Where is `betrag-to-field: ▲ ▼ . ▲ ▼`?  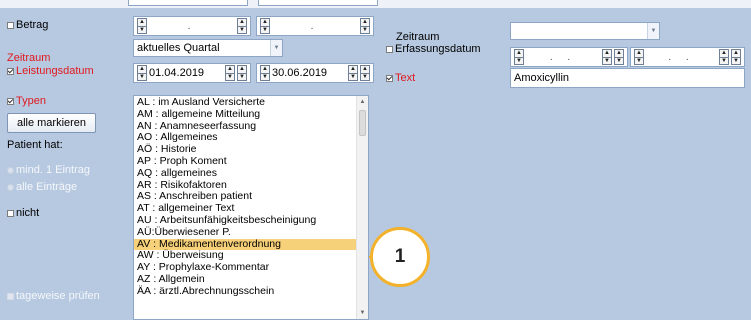
betrag-to-field: ▲ ▼ . ▲ ▼ is located at coordinates (315, 26).